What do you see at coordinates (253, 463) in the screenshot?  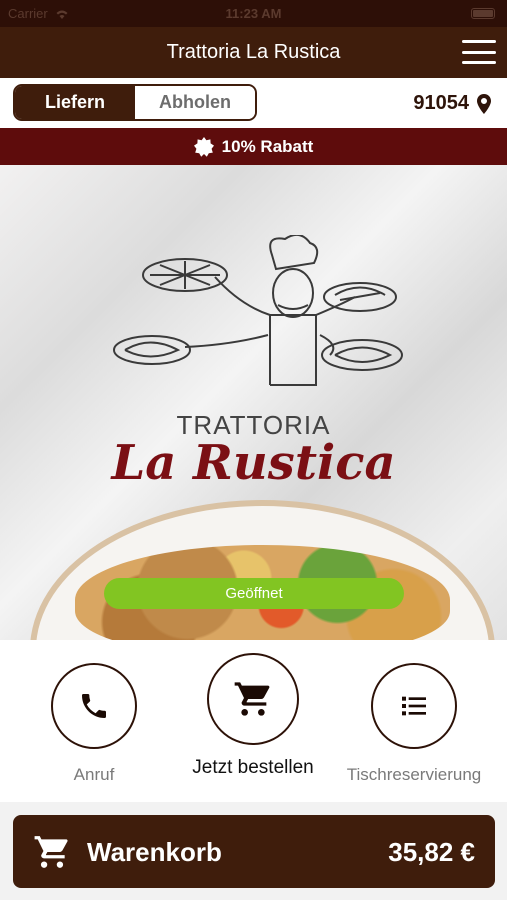 I see `logo-script-line: La Rustica` at bounding box center [253, 463].